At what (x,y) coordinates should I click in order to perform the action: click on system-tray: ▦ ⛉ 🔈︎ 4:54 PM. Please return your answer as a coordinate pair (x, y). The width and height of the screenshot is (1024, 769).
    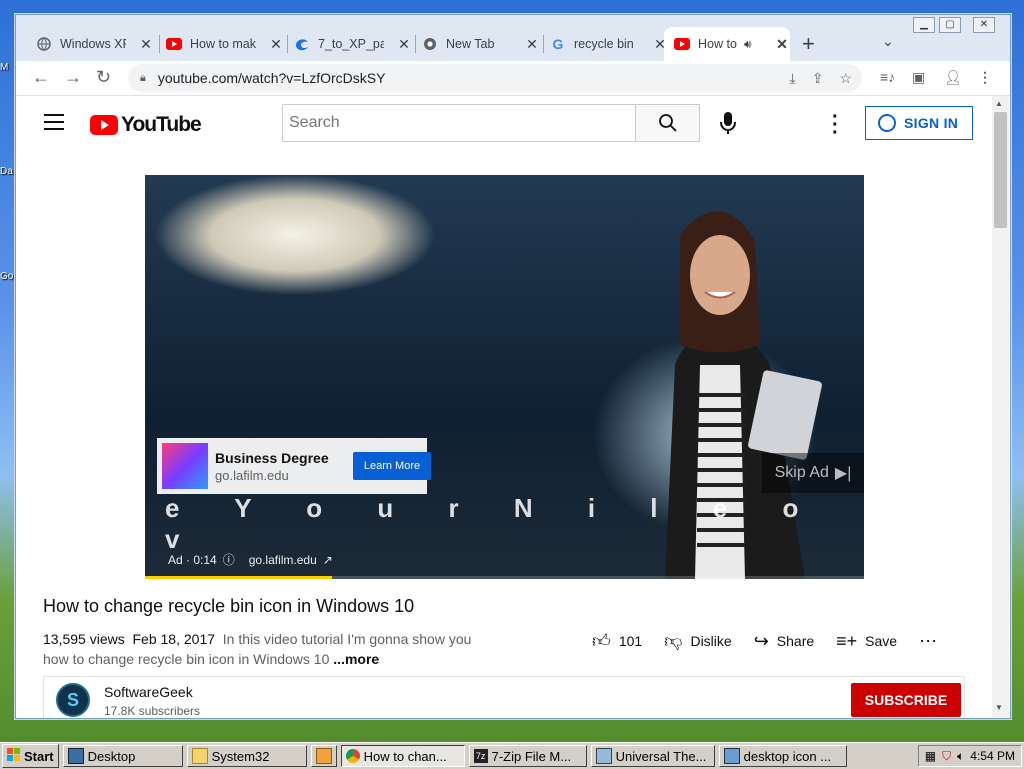
    Looking at the image, I should click on (969, 756).